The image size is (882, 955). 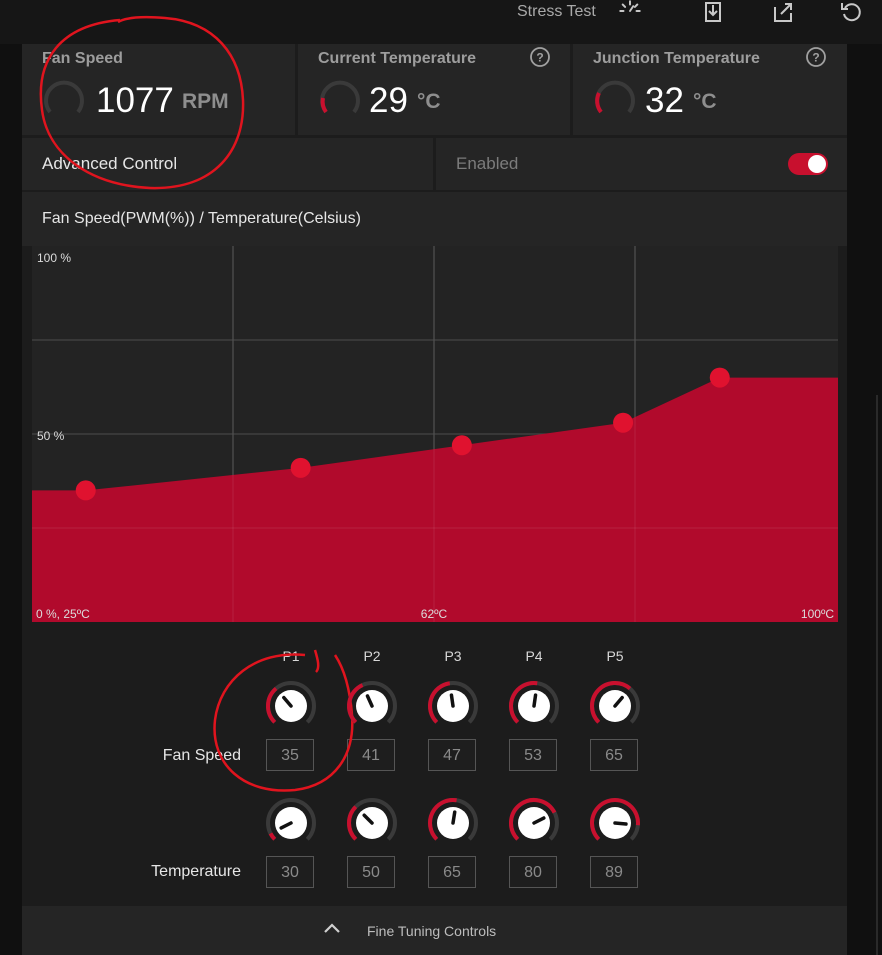 I want to click on point-label-p2: P2, so click(x=372, y=656).